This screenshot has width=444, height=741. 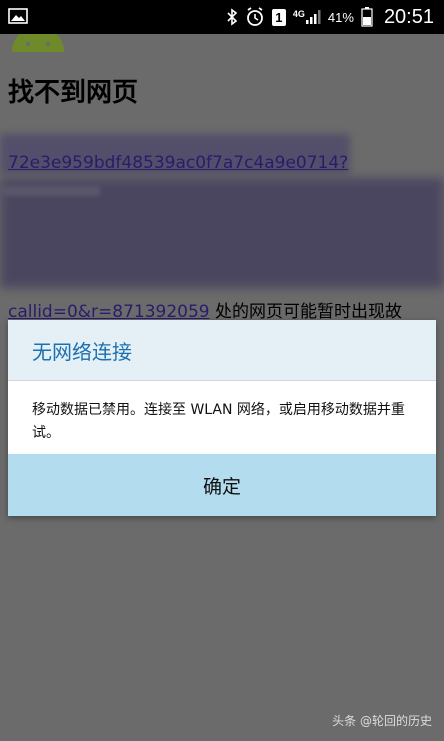 I want to click on status-icons: 1 4G 41% 20:51, so click(x=330, y=17).